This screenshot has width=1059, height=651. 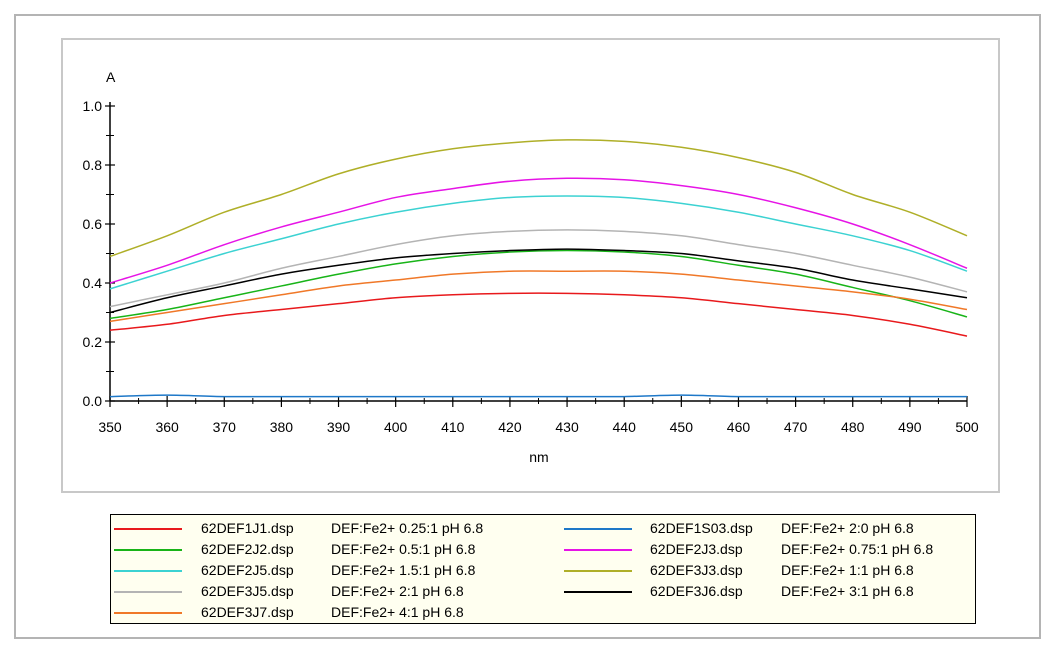 What do you see at coordinates (397, 612) in the screenshot?
I see `legend-description: DEF:Fe2+ 4:1 pH 6.8` at bounding box center [397, 612].